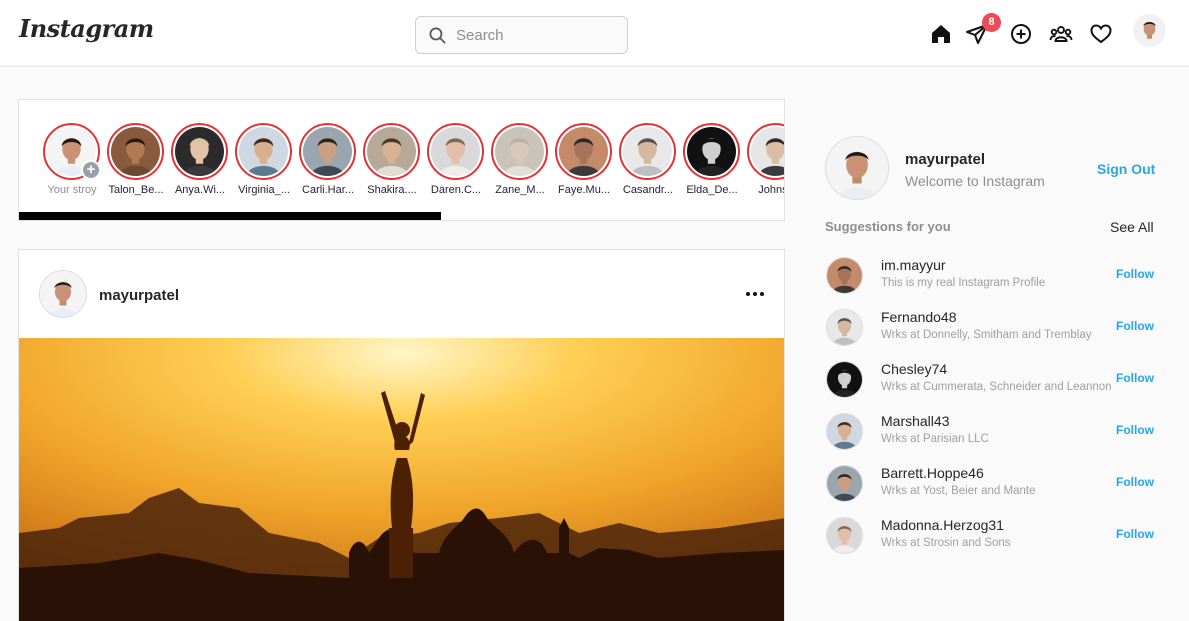  What do you see at coordinates (72, 151) in the screenshot?
I see `story-ring: +` at bounding box center [72, 151].